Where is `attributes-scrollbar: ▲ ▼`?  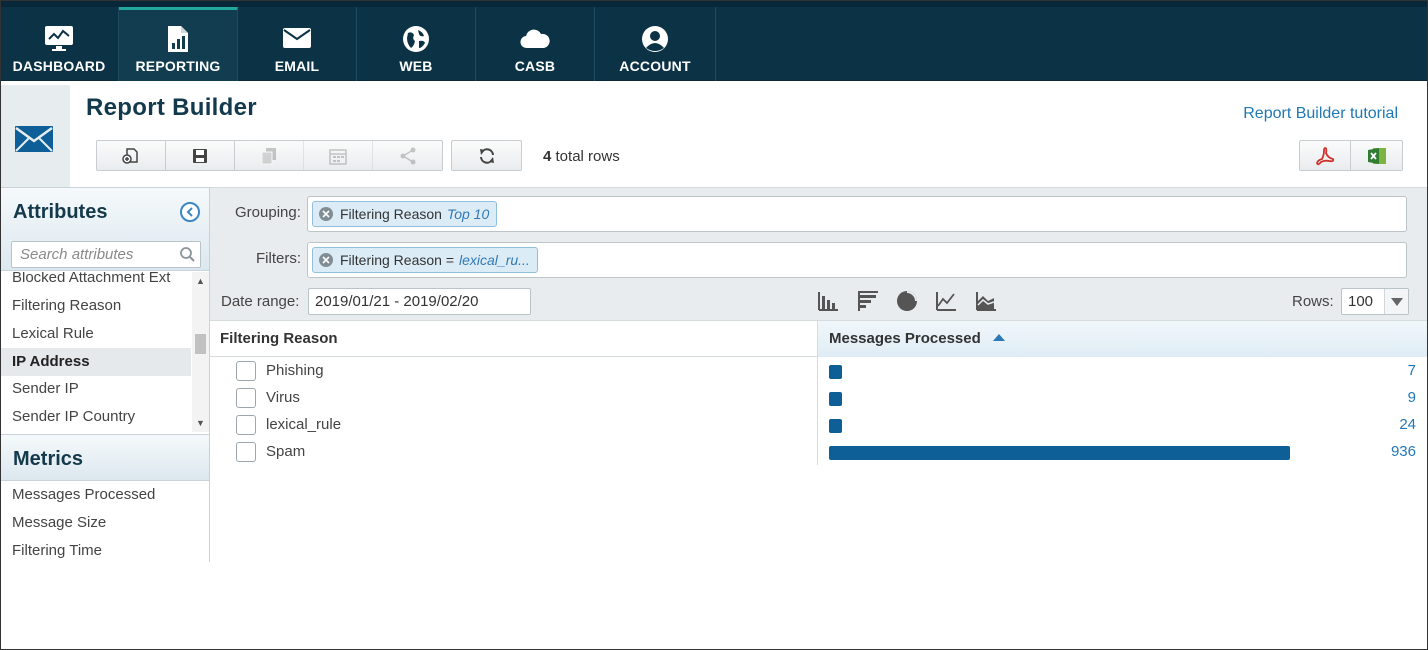 attributes-scrollbar: ▲ ▼ is located at coordinates (200, 352).